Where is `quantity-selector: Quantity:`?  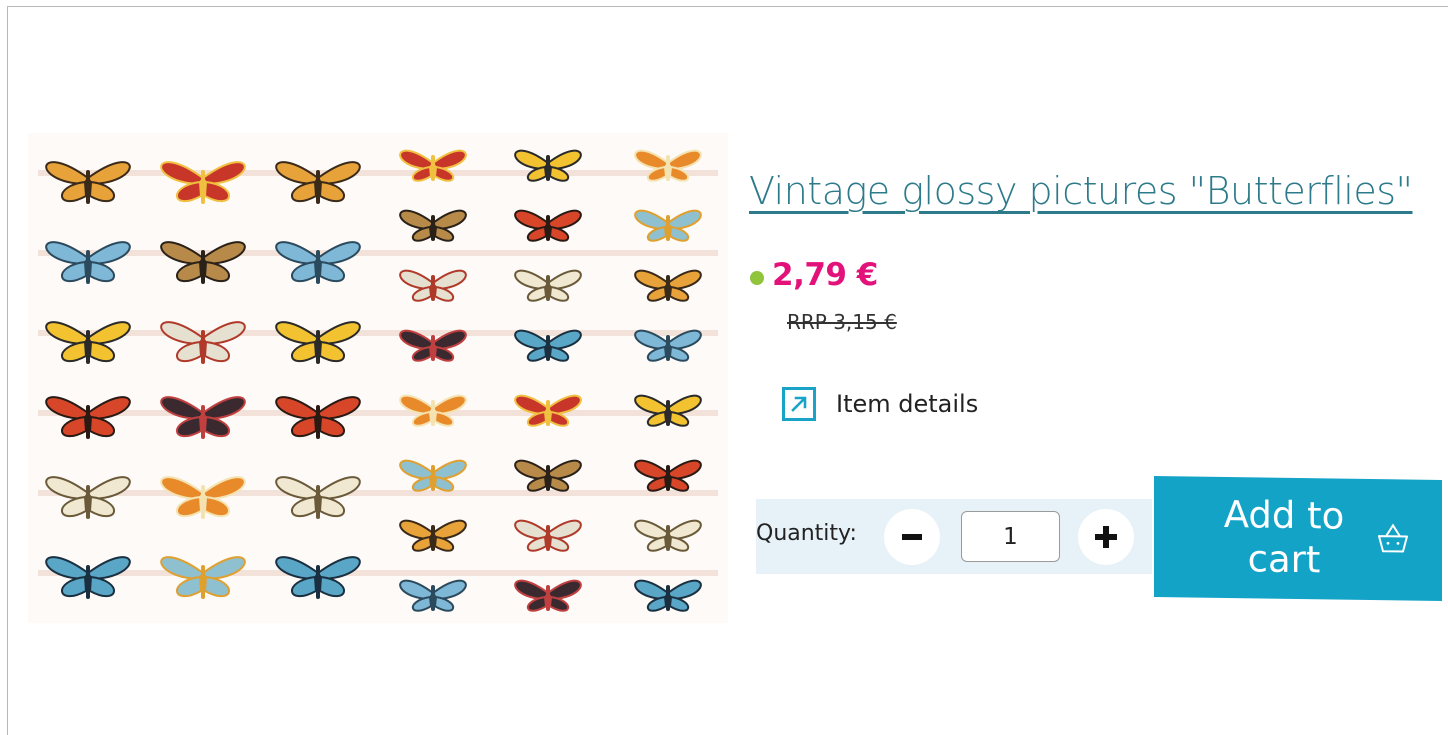
quantity-selector: Quantity: is located at coordinates (954, 536).